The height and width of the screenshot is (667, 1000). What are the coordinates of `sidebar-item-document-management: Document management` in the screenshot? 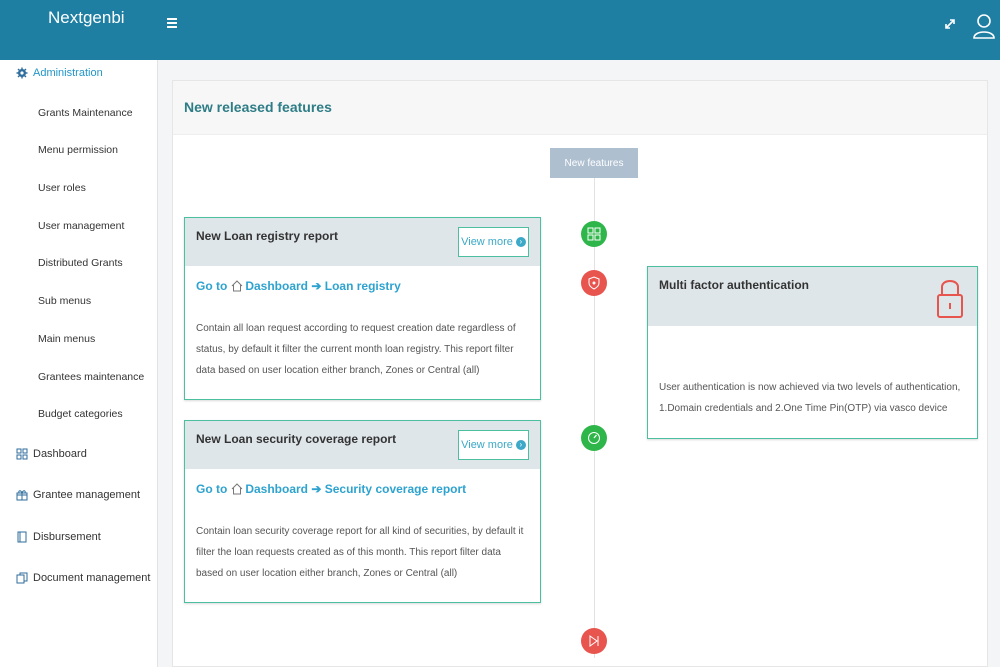 It's located at (79, 578).